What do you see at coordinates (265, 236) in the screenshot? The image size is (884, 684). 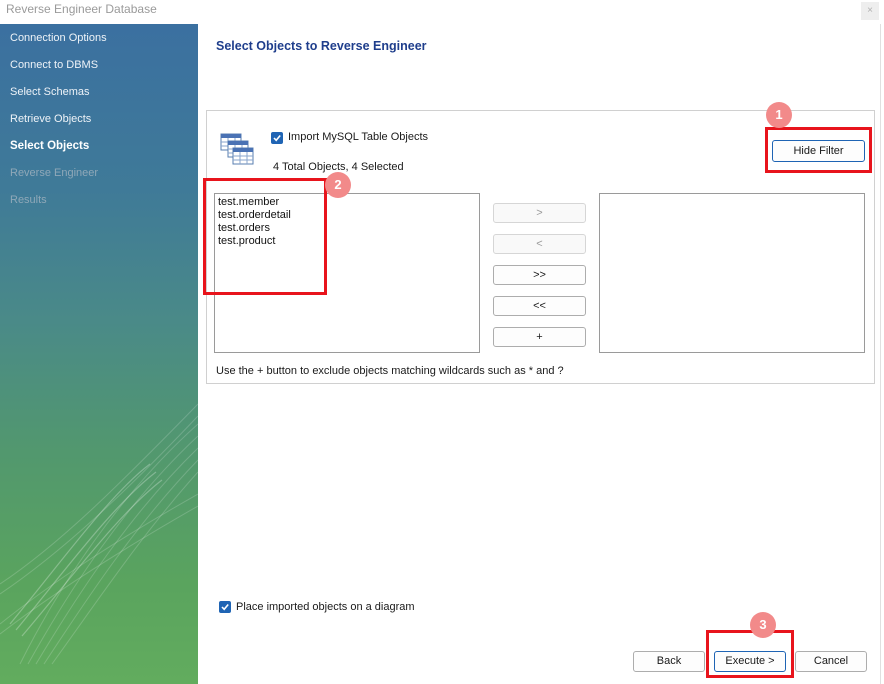 I see `highlight-box-object-list` at bounding box center [265, 236].